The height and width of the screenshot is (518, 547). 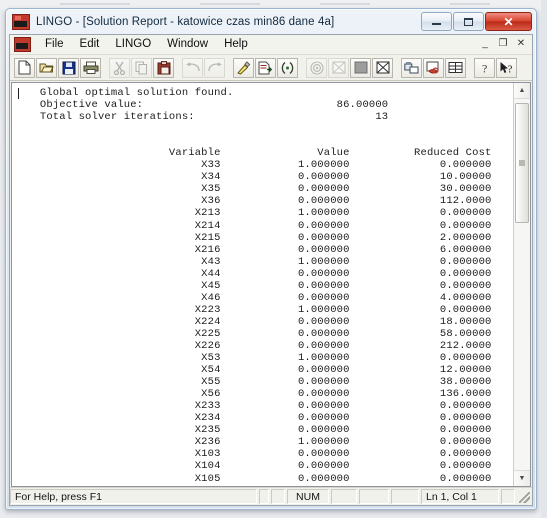 I want to click on menu-item-lingo: LINGO, so click(x=133, y=44).